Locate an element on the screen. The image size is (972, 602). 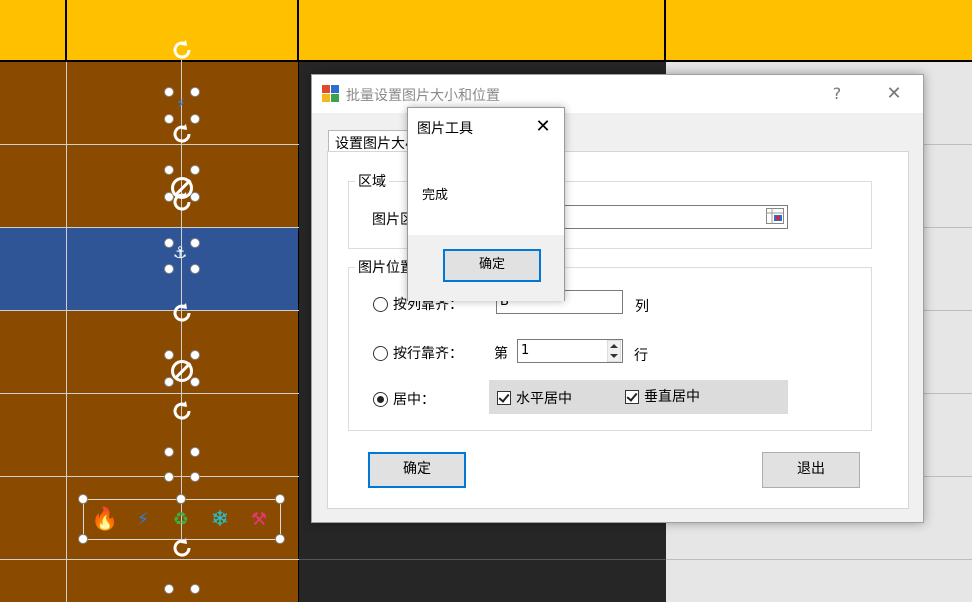
region-group-label: 区域 is located at coordinates (372, 181).